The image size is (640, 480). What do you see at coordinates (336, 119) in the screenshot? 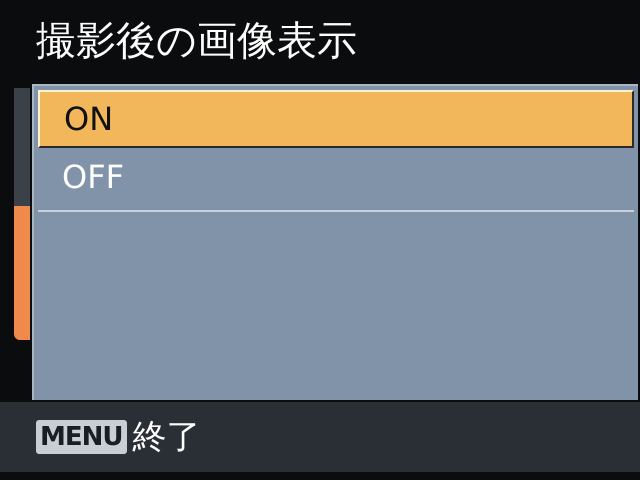
I see `menu-option: ON` at bounding box center [336, 119].